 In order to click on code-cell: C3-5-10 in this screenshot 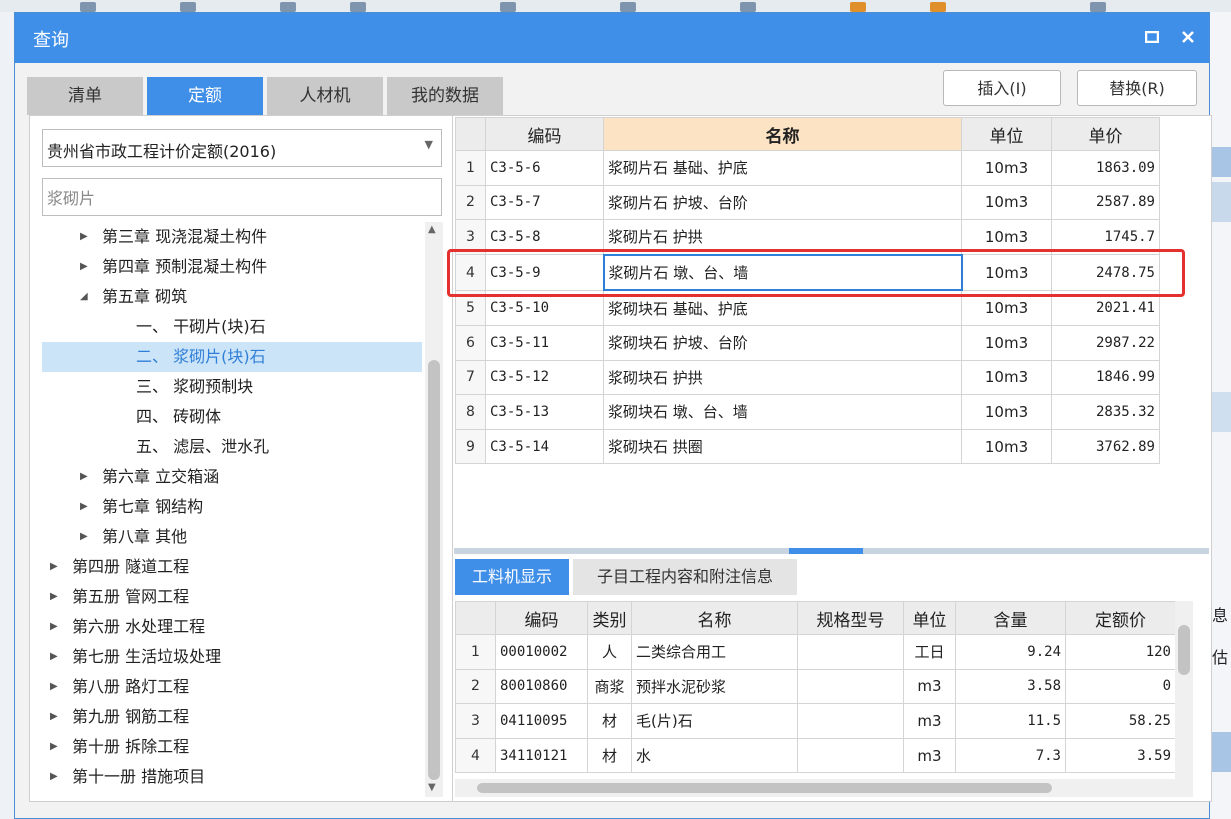, I will do `click(544, 307)`.